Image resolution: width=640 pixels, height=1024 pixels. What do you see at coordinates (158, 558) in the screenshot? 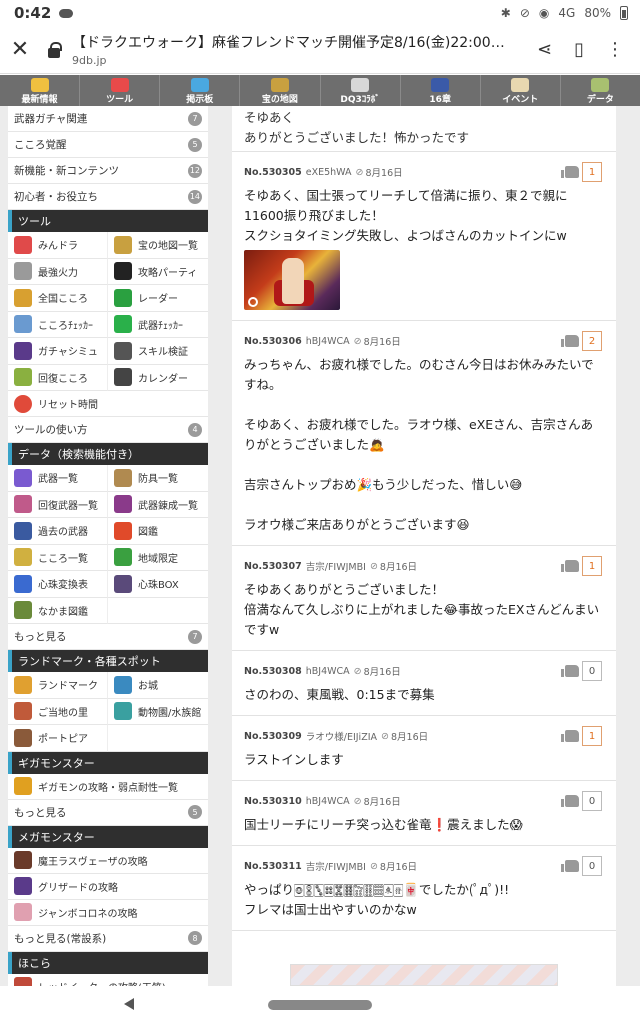
I see `sidebar-grid-item: 地域限定` at bounding box center [158, 558].